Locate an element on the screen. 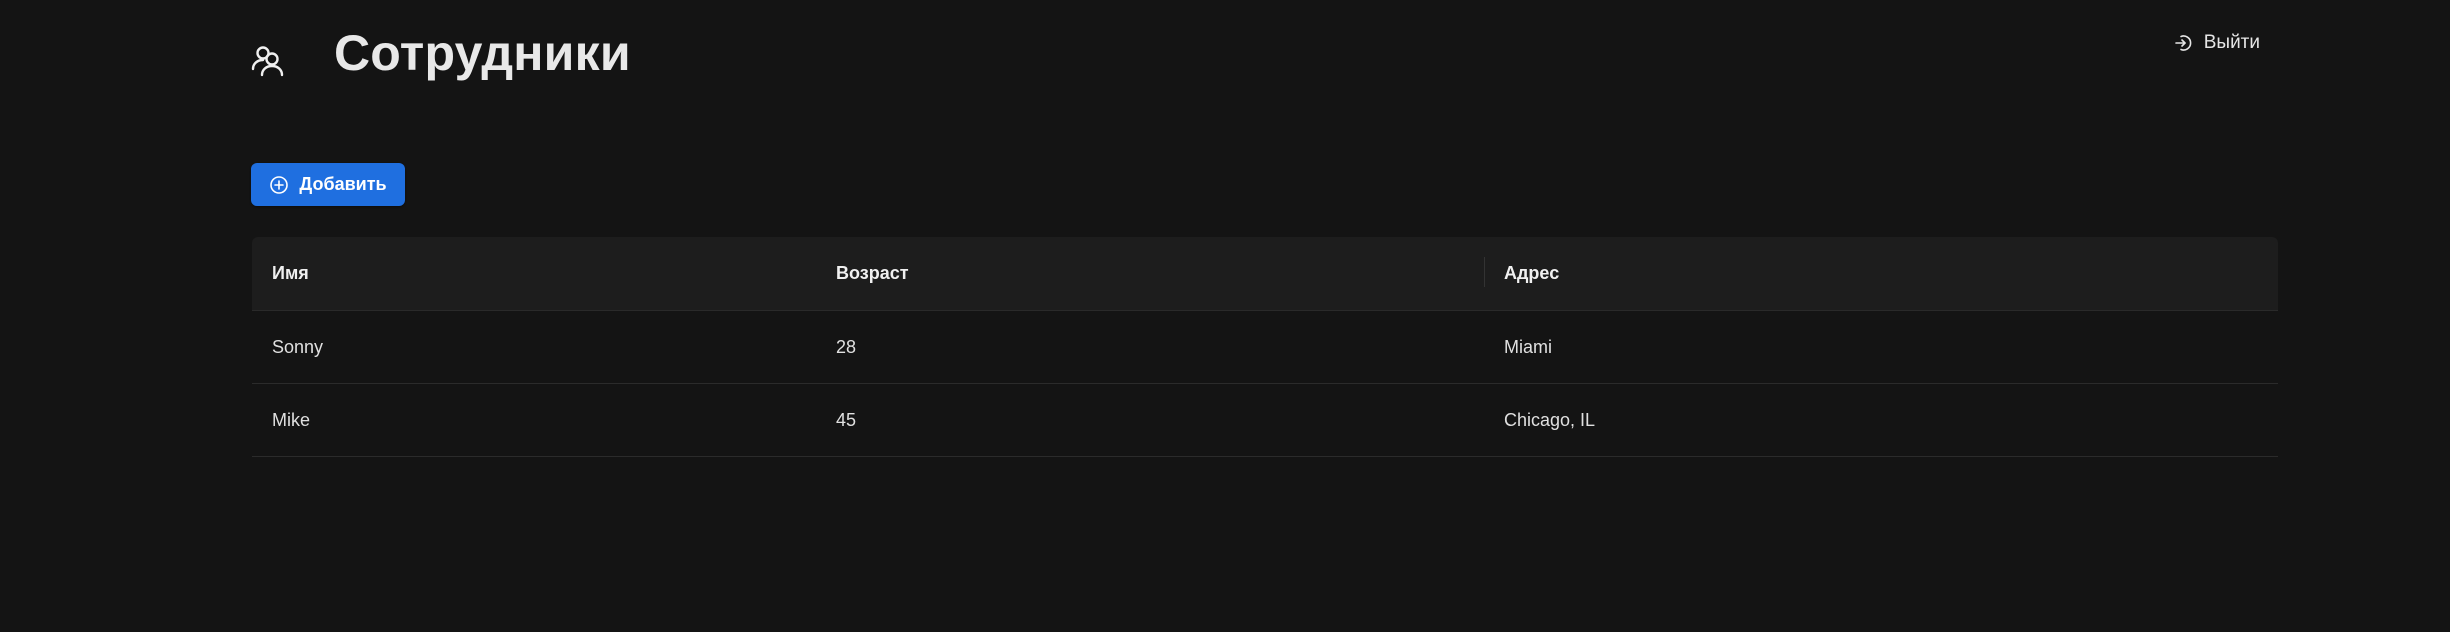 The image size is (2450, 632). logout-label: Выйти is located at coordinates (2231, 42).